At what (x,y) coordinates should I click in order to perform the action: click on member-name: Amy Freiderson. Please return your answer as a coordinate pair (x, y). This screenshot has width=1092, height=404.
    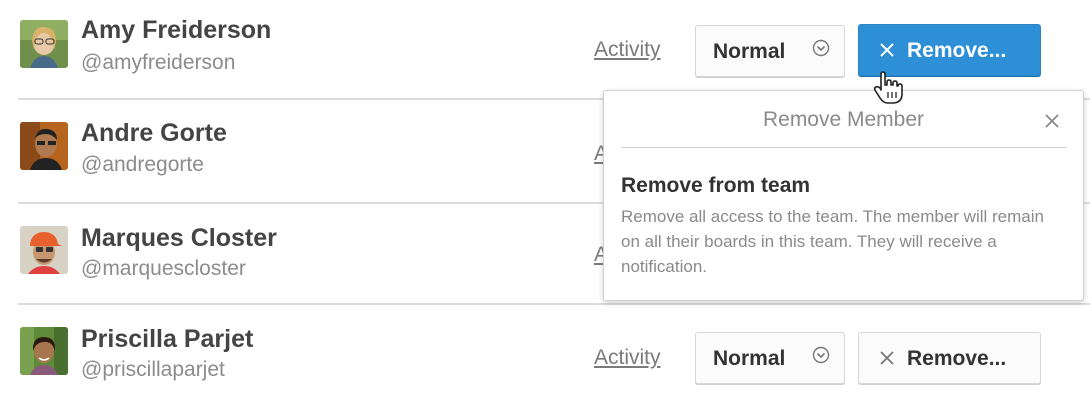
    Looking at the image, I should click on (176, 30).